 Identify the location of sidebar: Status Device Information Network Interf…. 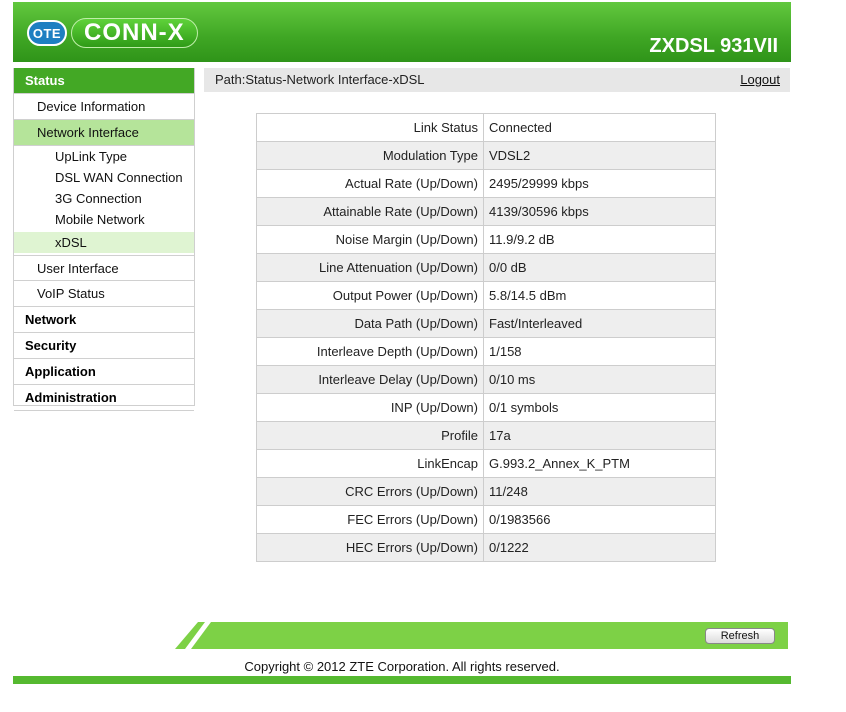
(104, 239).